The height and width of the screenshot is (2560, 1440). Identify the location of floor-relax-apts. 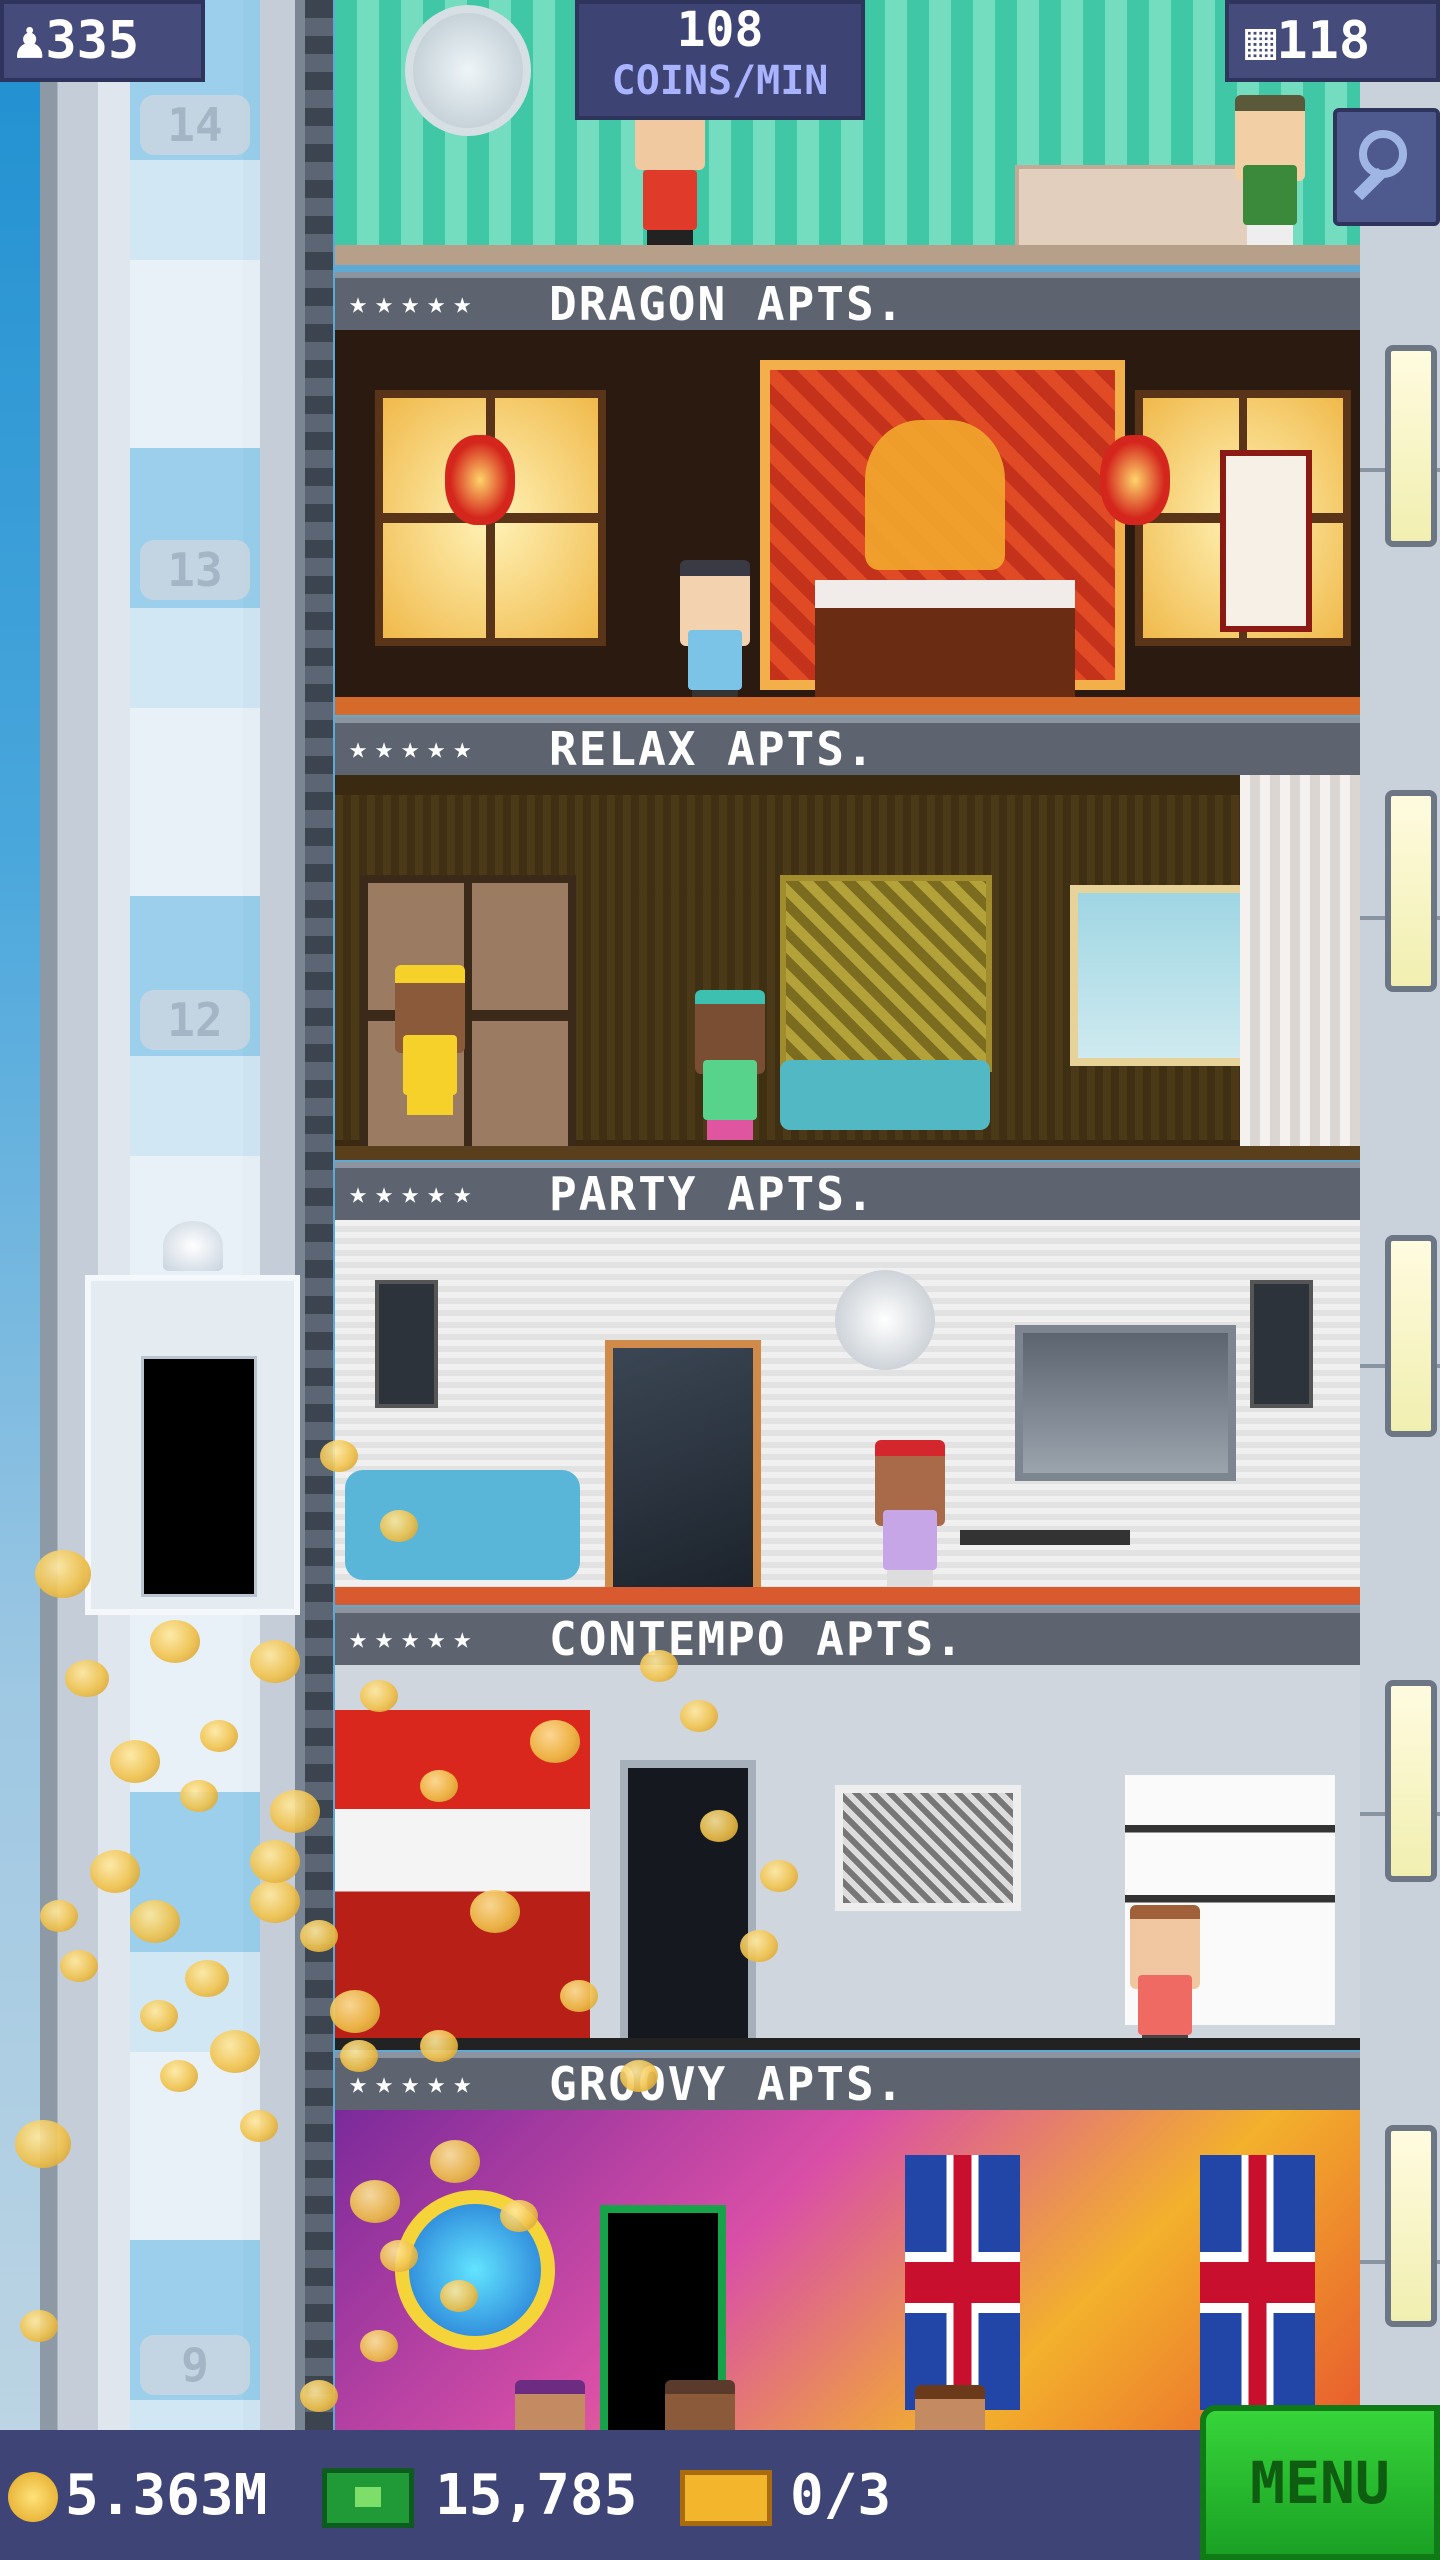
(847, 967).